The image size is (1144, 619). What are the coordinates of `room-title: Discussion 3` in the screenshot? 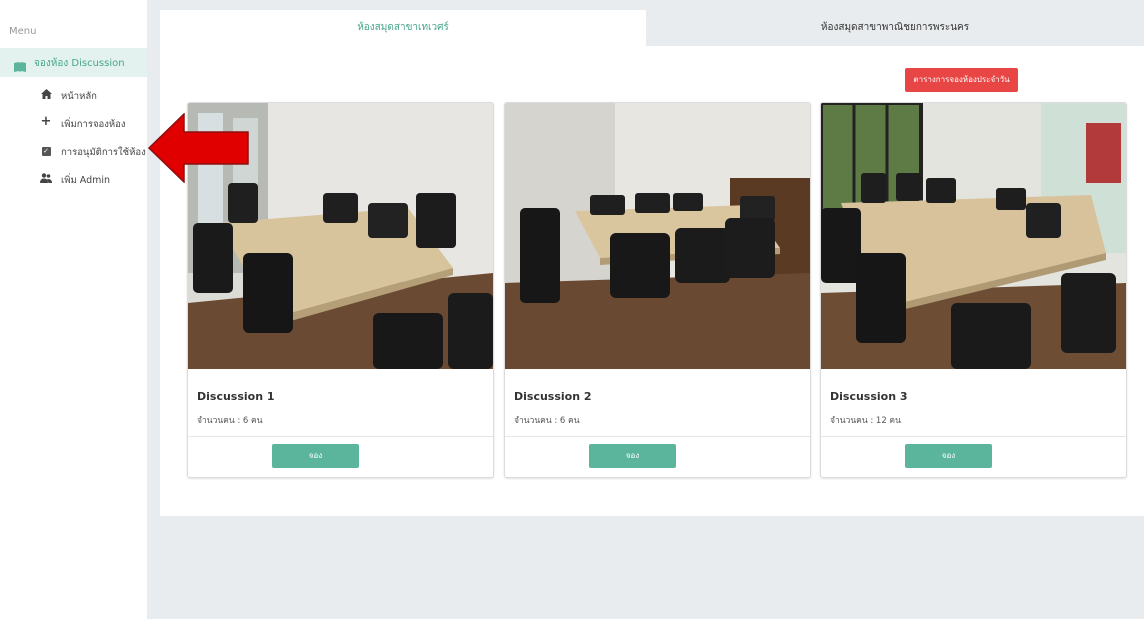 It's located at (869, 396).